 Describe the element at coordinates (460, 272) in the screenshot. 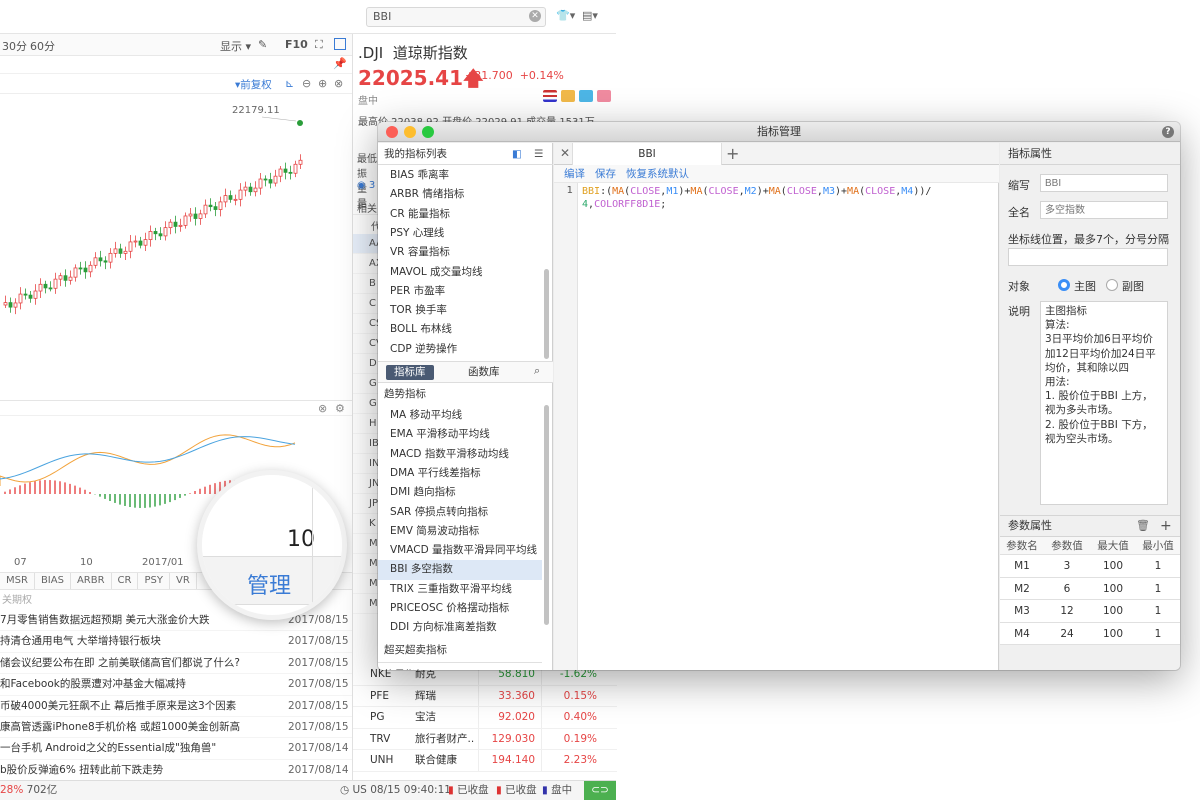

I see `my-indicator-item: MAVOL 成交量均线` at that location.